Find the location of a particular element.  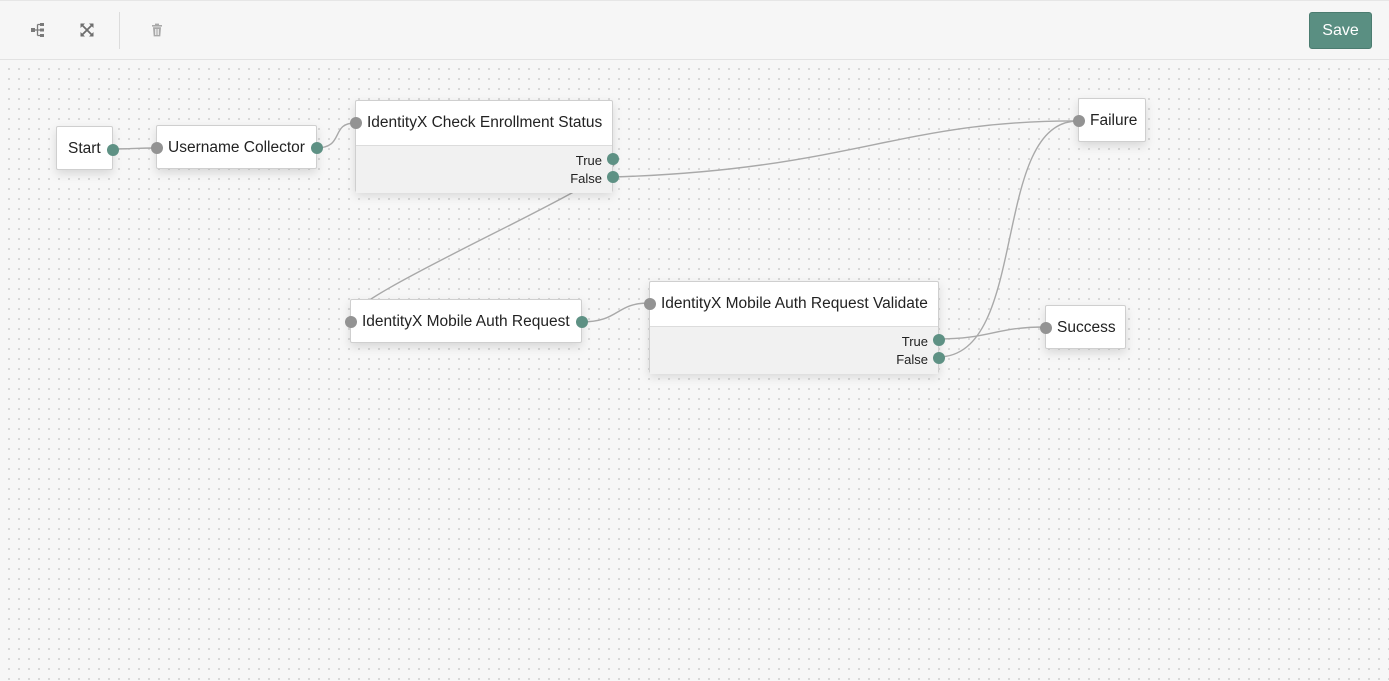

node-label: Start is located at coordinates (84, 148).